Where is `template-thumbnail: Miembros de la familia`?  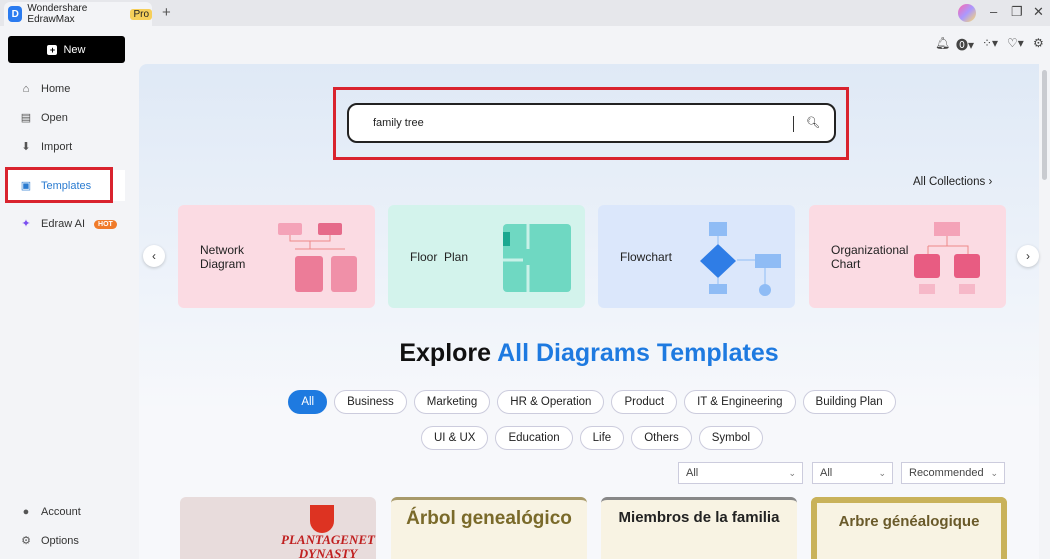 template-thumbnail: Miembros de la familia is located at coordinates (699, 528).